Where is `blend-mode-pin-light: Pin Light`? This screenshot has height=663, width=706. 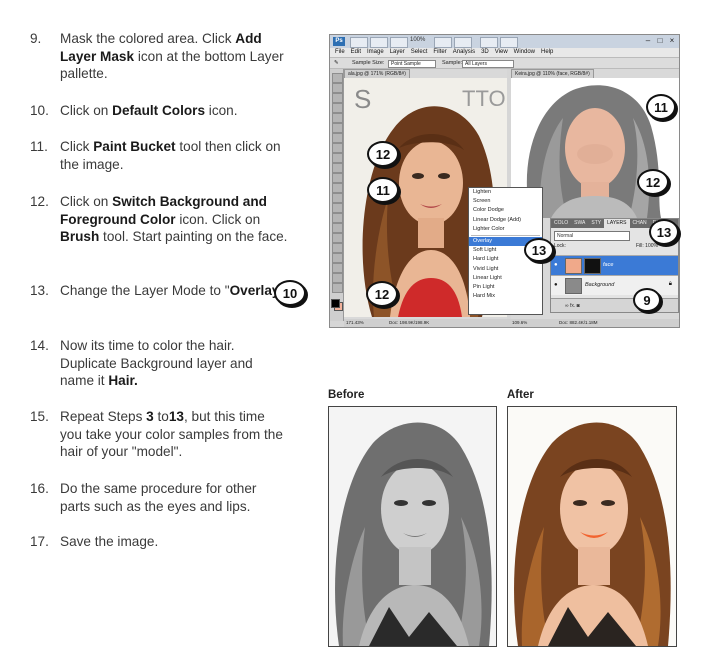 blend-mode-pin-light: Pin Light is located at coordinates (505, 287).